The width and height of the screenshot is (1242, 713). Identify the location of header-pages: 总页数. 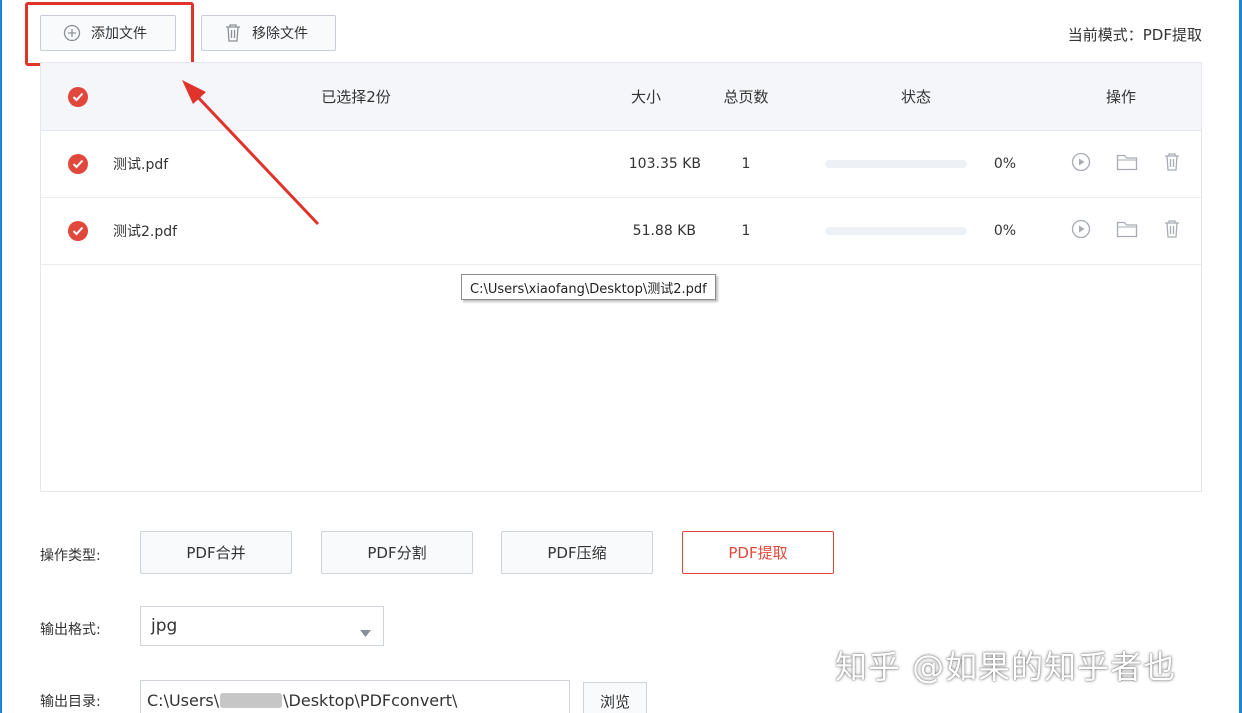
(746, 97).